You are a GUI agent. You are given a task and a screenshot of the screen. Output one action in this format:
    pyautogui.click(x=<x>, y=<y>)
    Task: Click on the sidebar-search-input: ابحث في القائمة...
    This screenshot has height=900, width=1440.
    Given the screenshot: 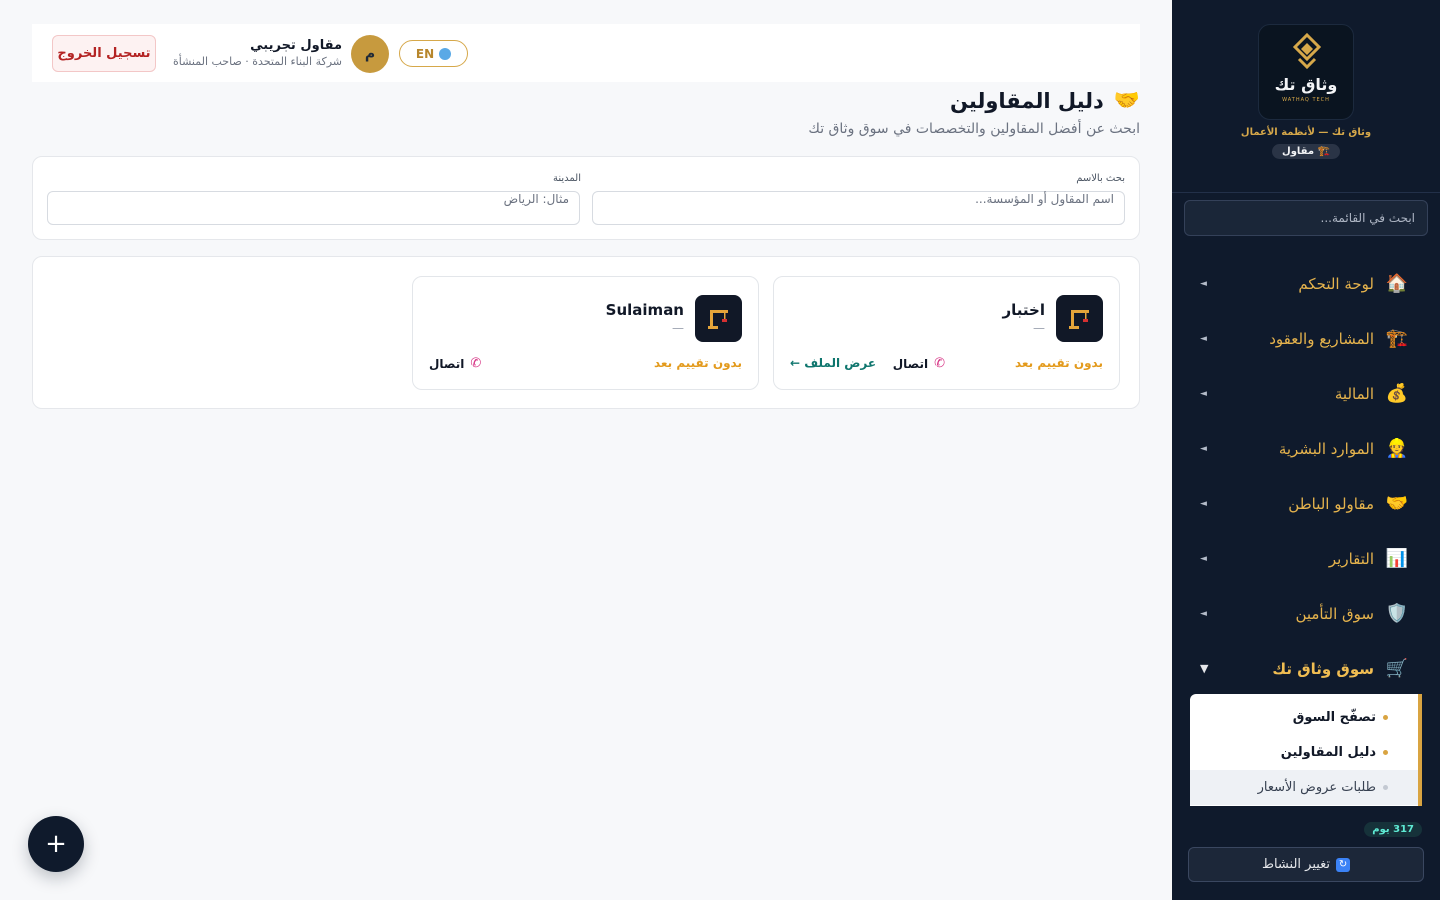 What is the action you would take?
    pyautogui.click(x=1306, y=218)
    